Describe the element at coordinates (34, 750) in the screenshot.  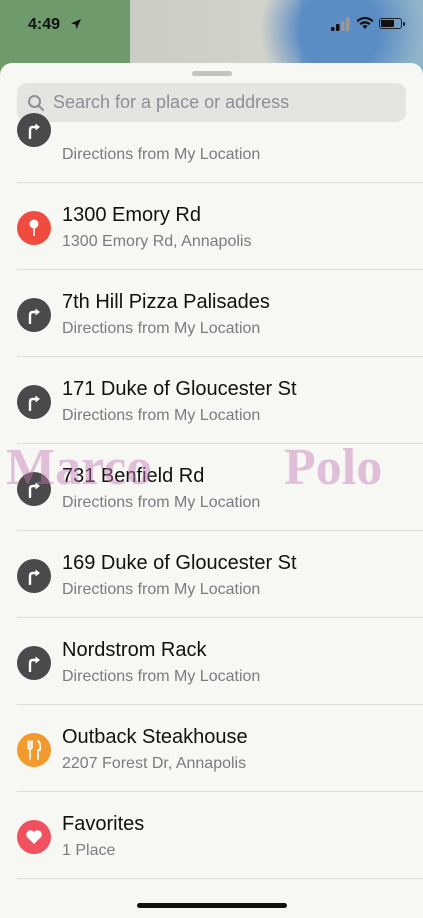
I see `fork-knife-icon` at that location.